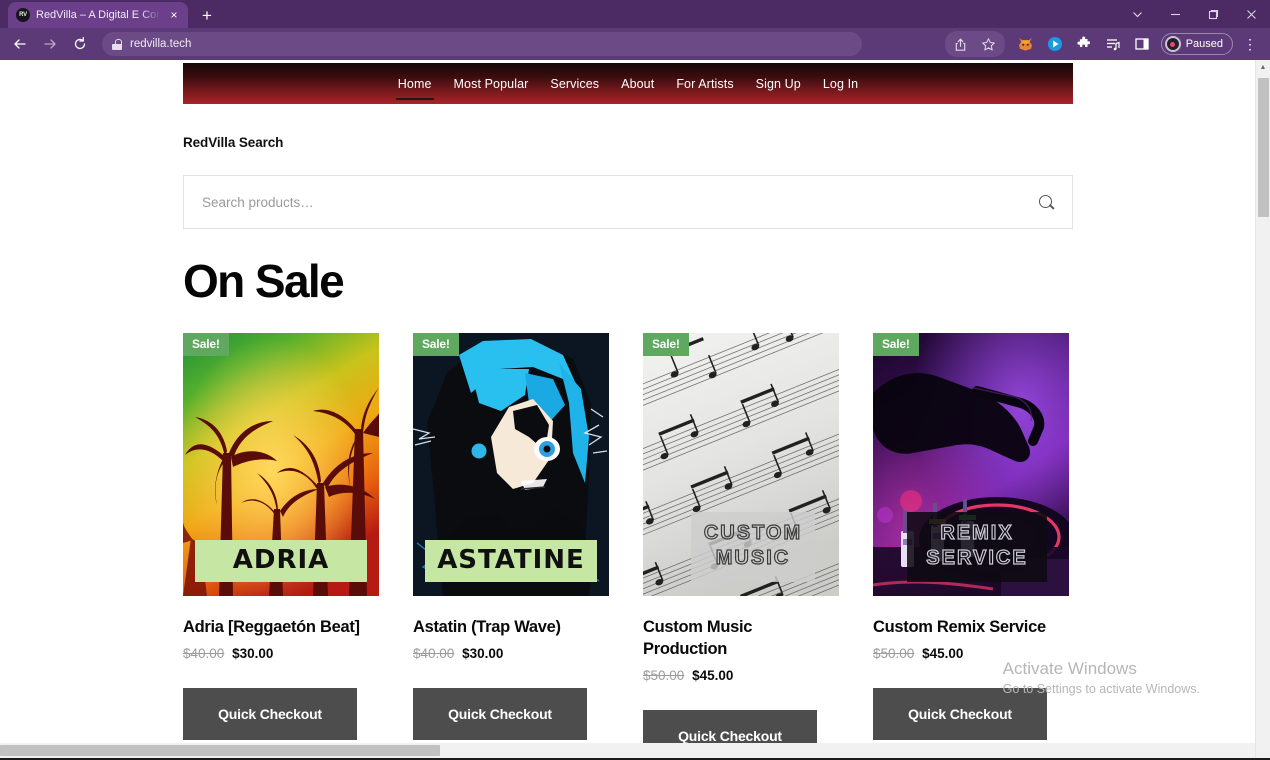  Describe the element at coordinates (281, 561) in the screenshot. I see `artwork-title-text: ADRIA` at that location.